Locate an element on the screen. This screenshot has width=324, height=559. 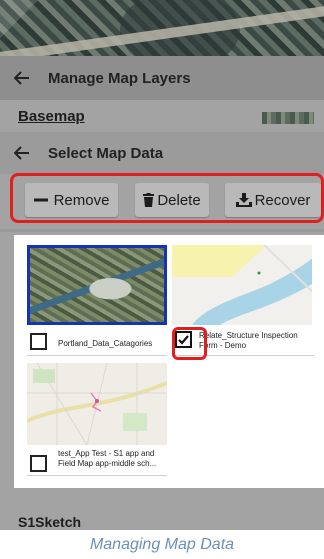
checkbox-highlight is located at coordinates (189, 343).